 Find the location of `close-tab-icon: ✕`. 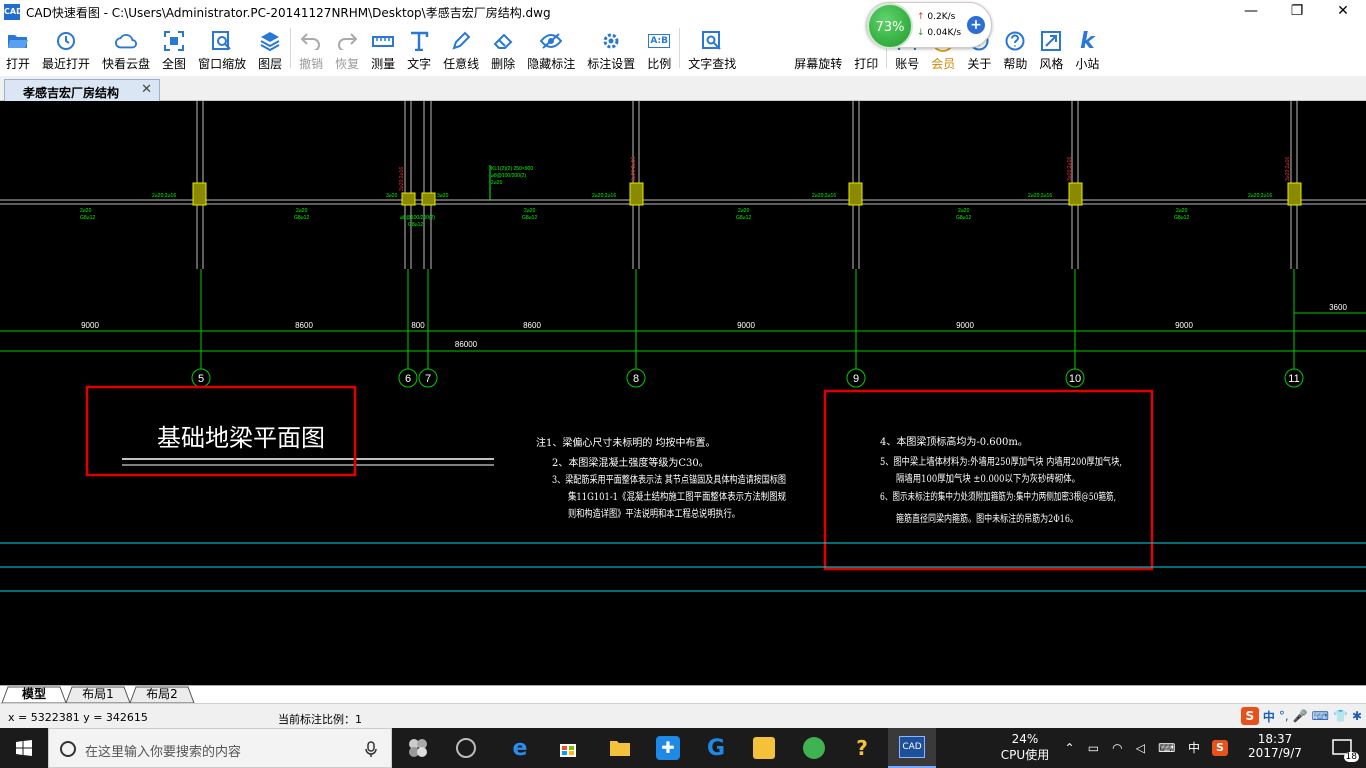

close-tab-icon: ✕ is located at coordinates (146, 89).